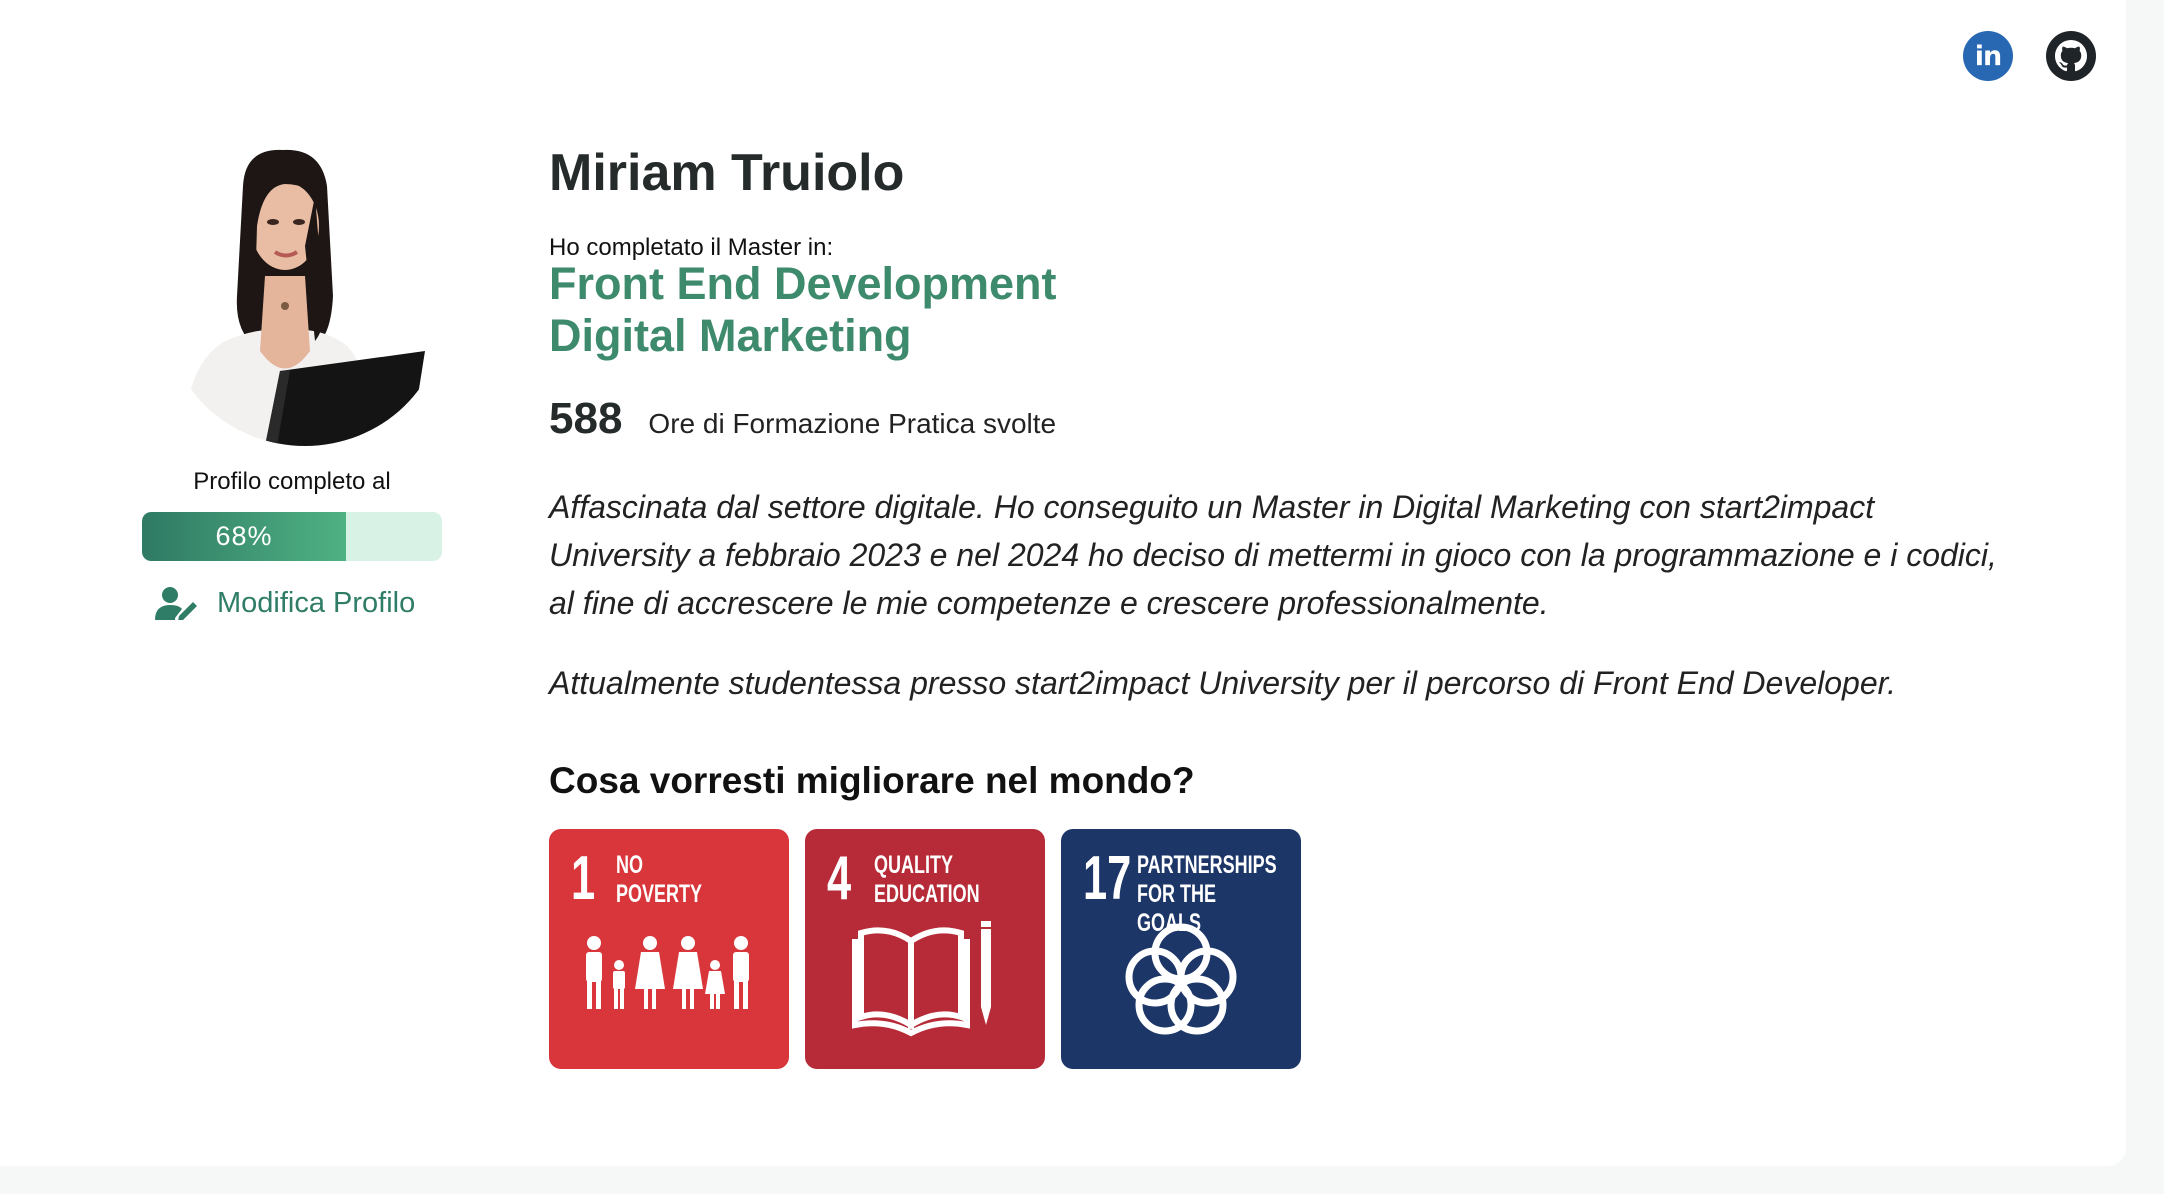  What do you see at coordinates (2071, 56) in the screenshot?
I see `github-icon` at bounding box center [2071, 56].